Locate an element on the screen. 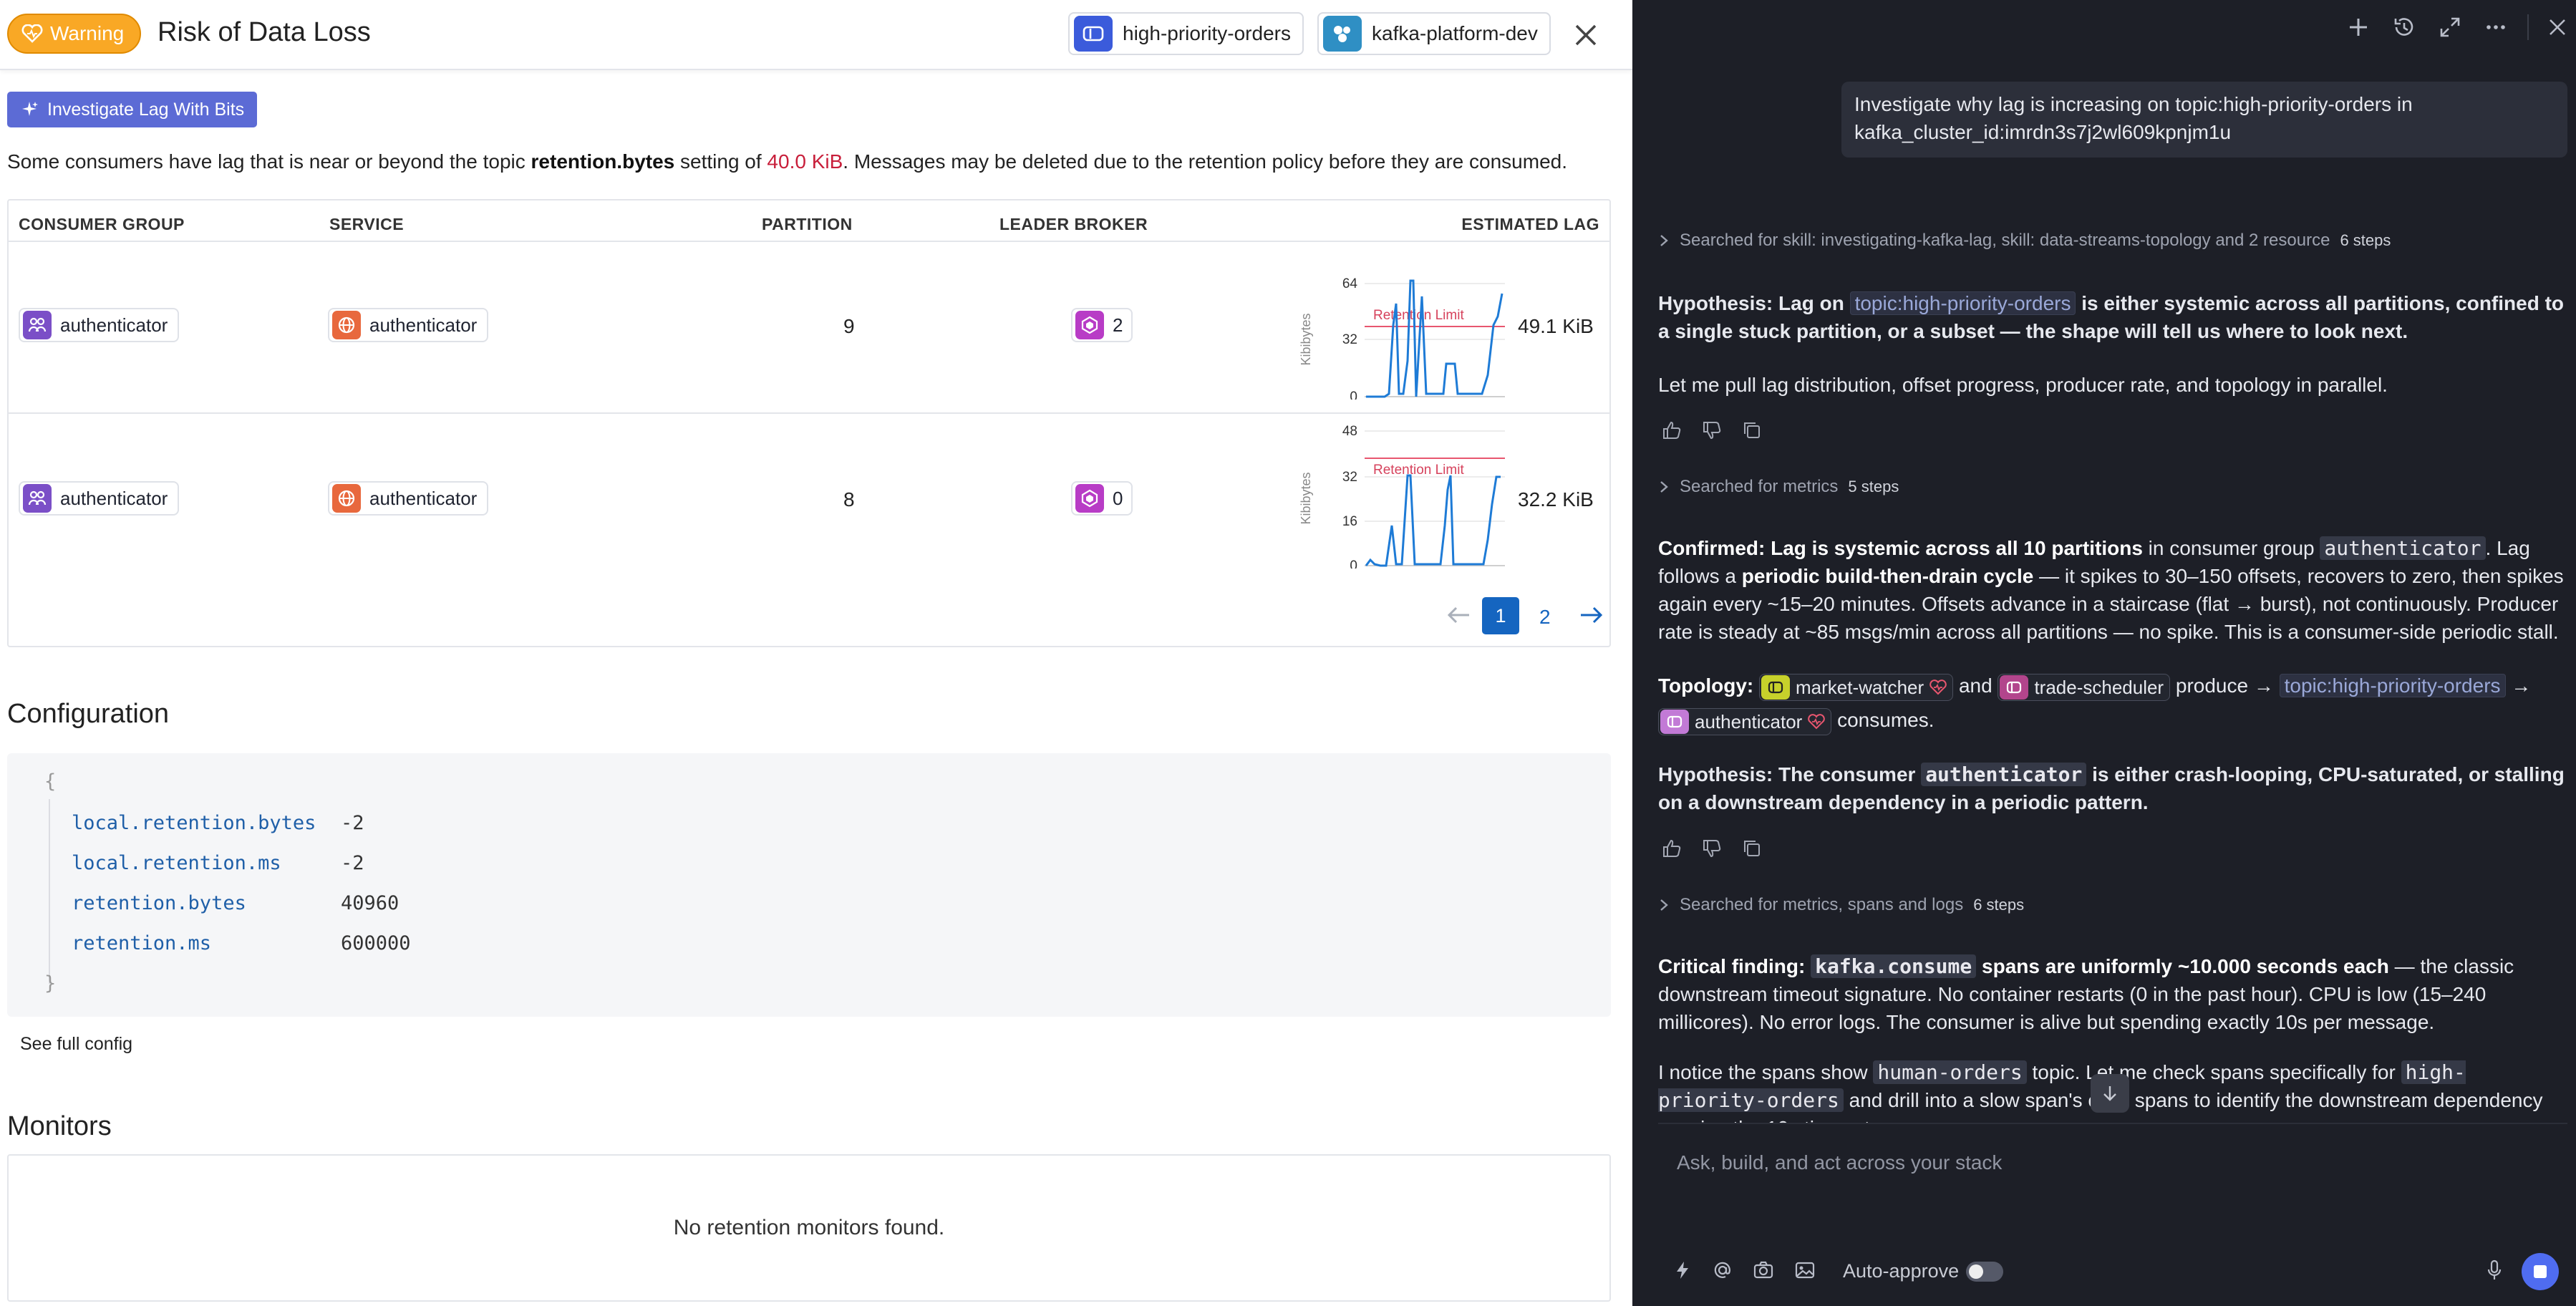  config-value: -2 is located at coordinates (353, 863).